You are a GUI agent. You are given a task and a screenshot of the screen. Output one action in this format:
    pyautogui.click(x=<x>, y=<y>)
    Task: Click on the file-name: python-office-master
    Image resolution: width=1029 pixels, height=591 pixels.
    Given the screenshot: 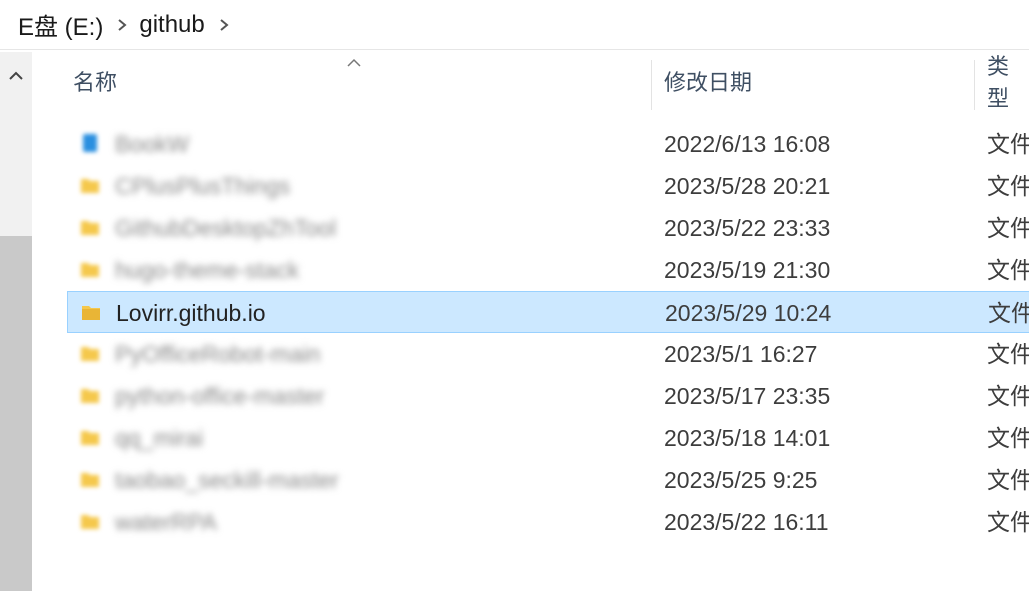 What is the action you would take?
    pyautogui.click(x=220, y=396)
    